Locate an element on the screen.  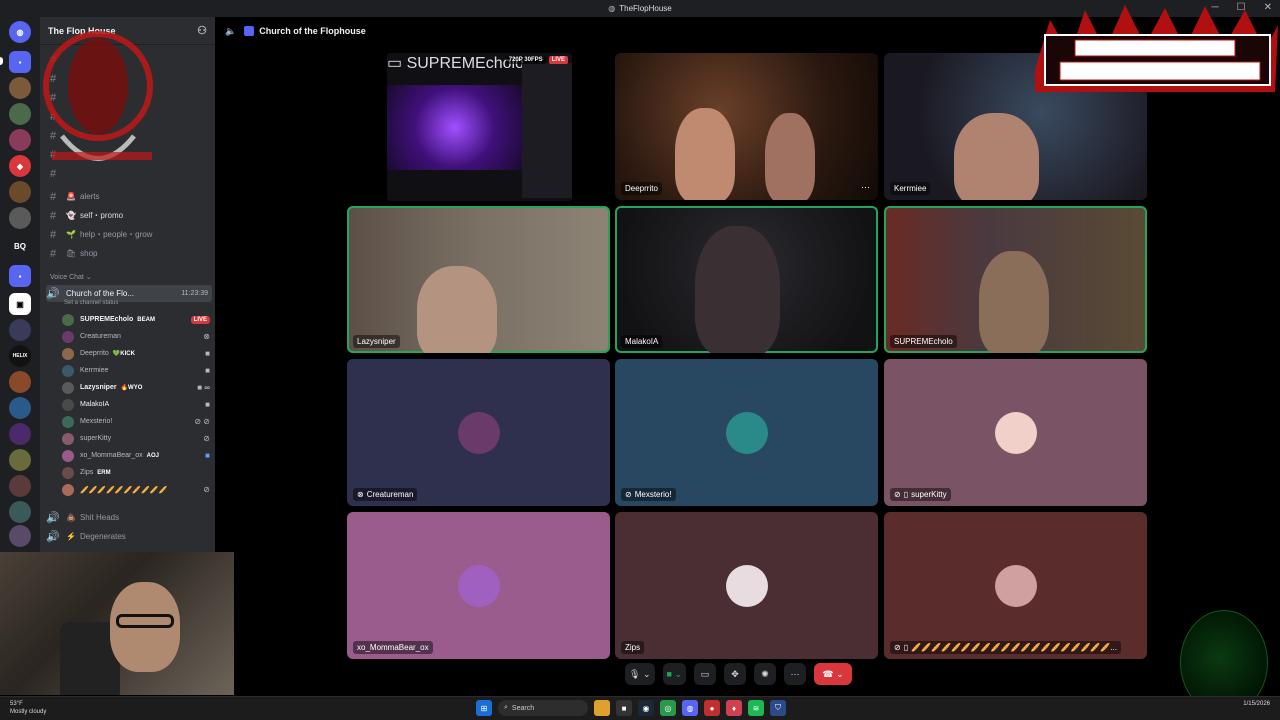
channel-item-alerts: # 🚨 alerts is located at coordinates (129, 196).